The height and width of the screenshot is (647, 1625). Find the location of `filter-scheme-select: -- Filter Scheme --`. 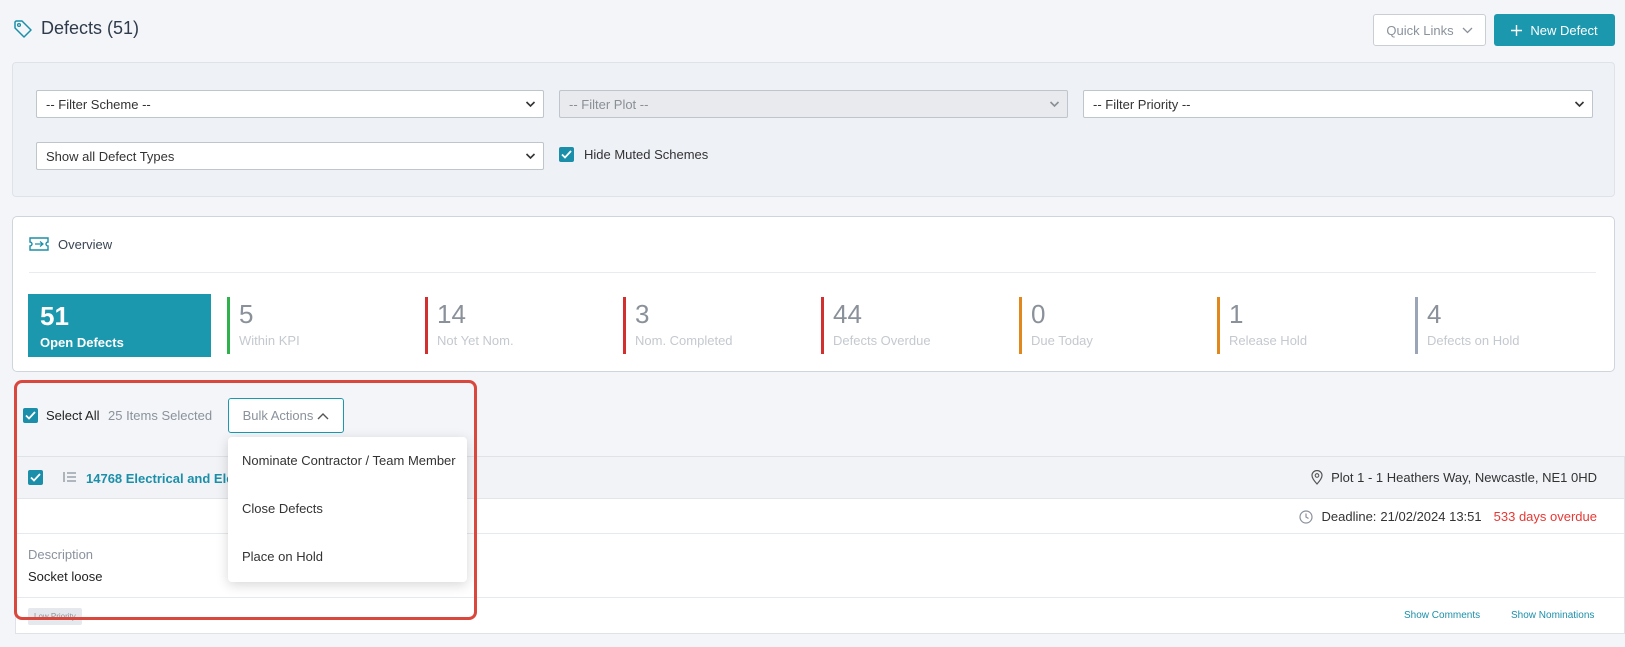

filter-scheme-select: -- Filter Scheme -- is located at coordinates (290, 104).